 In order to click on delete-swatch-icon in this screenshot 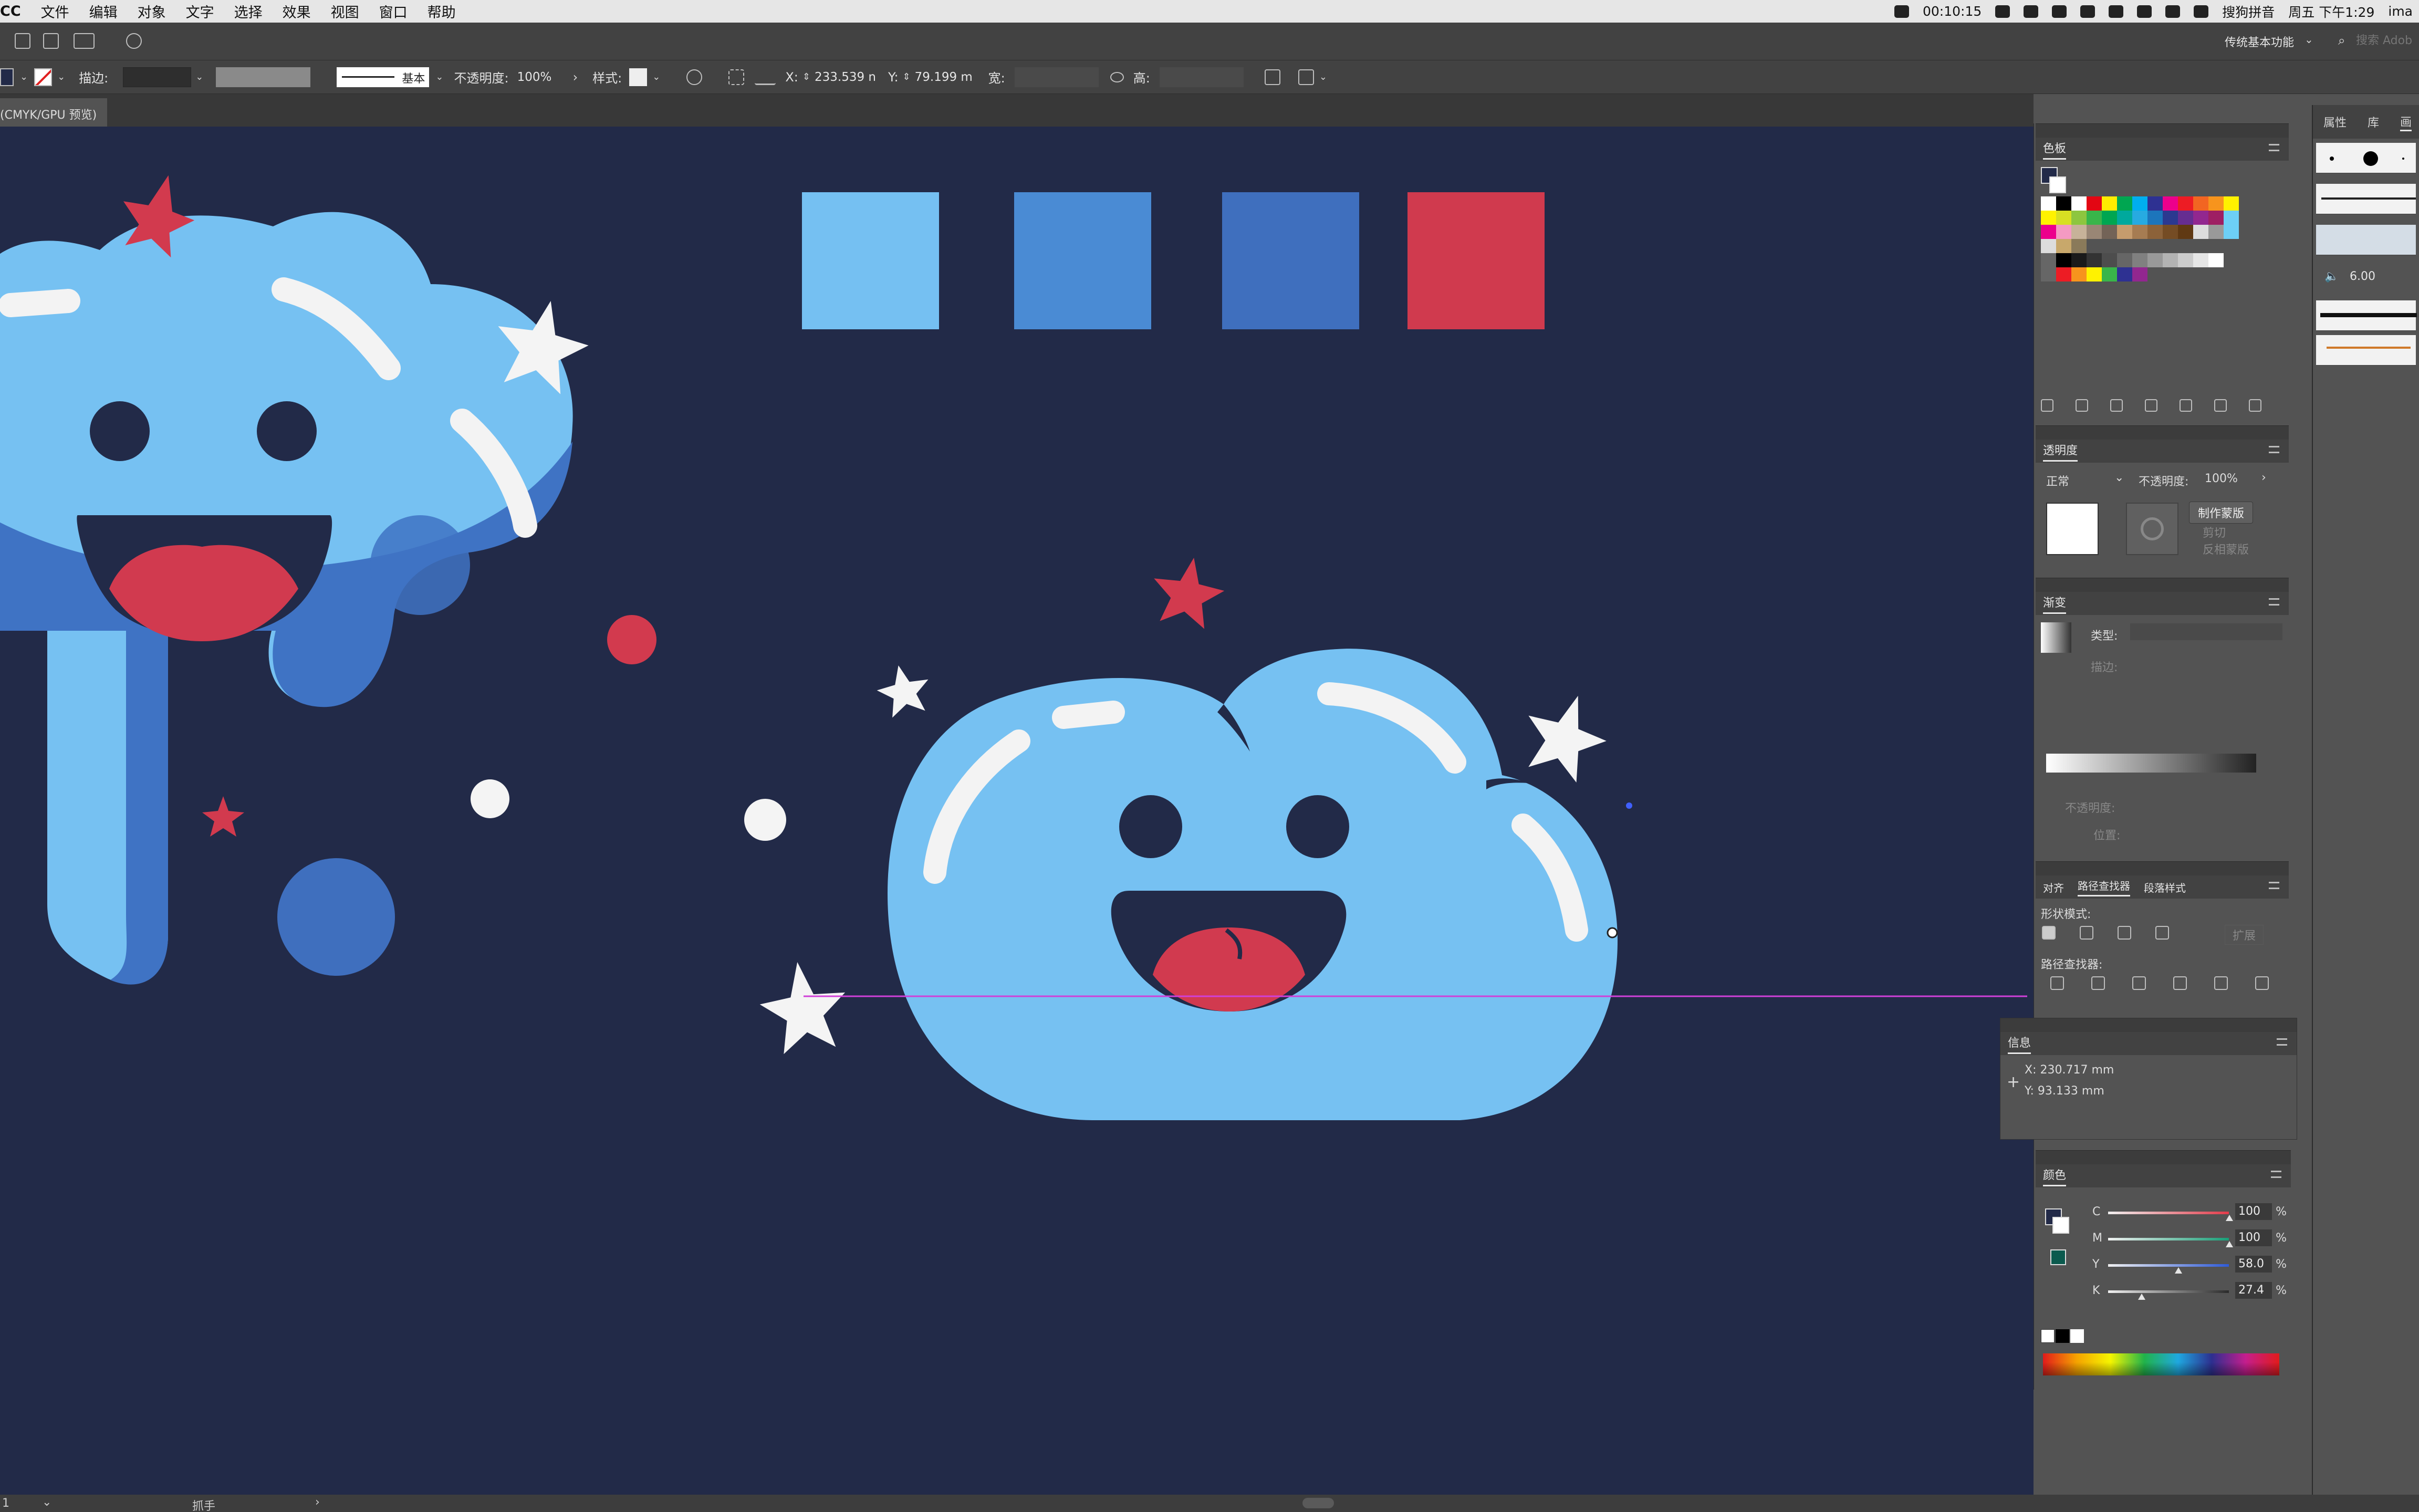, I will do `click(2255, 405)`.